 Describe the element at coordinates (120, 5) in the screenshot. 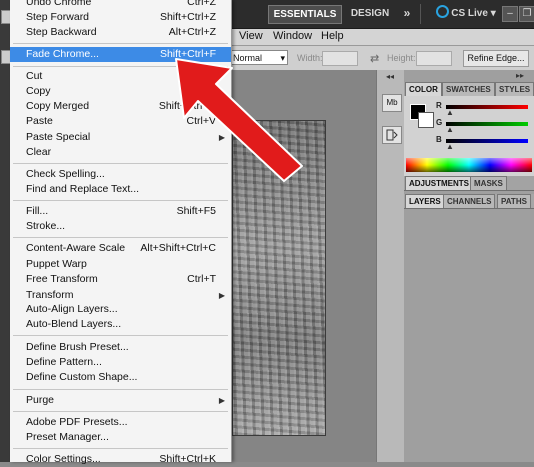

I see `menu-item-undo: Undo Chrome Ctrl+Z` at that location.